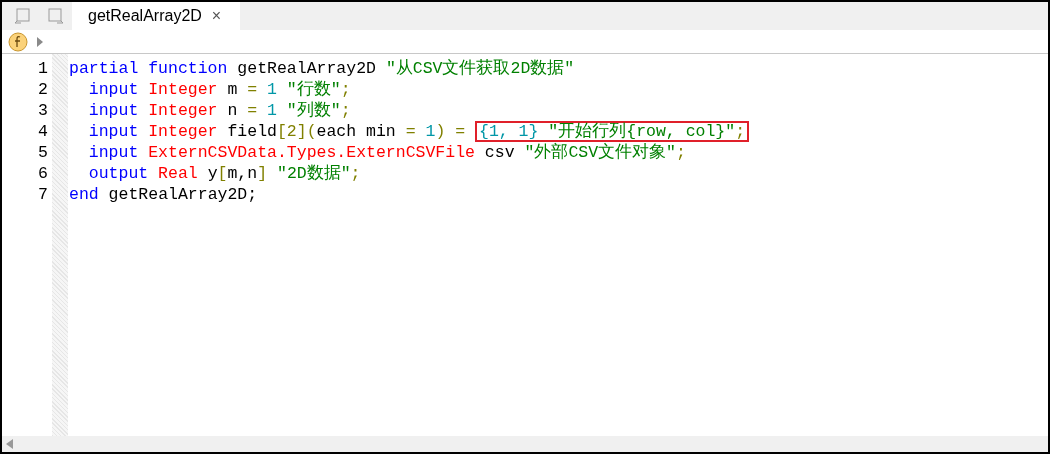 The height and width of the screenshot is (454, 1050). Describe the element at coordinates (84, 194) in the screenshot. I see `code-token: end` at that location.